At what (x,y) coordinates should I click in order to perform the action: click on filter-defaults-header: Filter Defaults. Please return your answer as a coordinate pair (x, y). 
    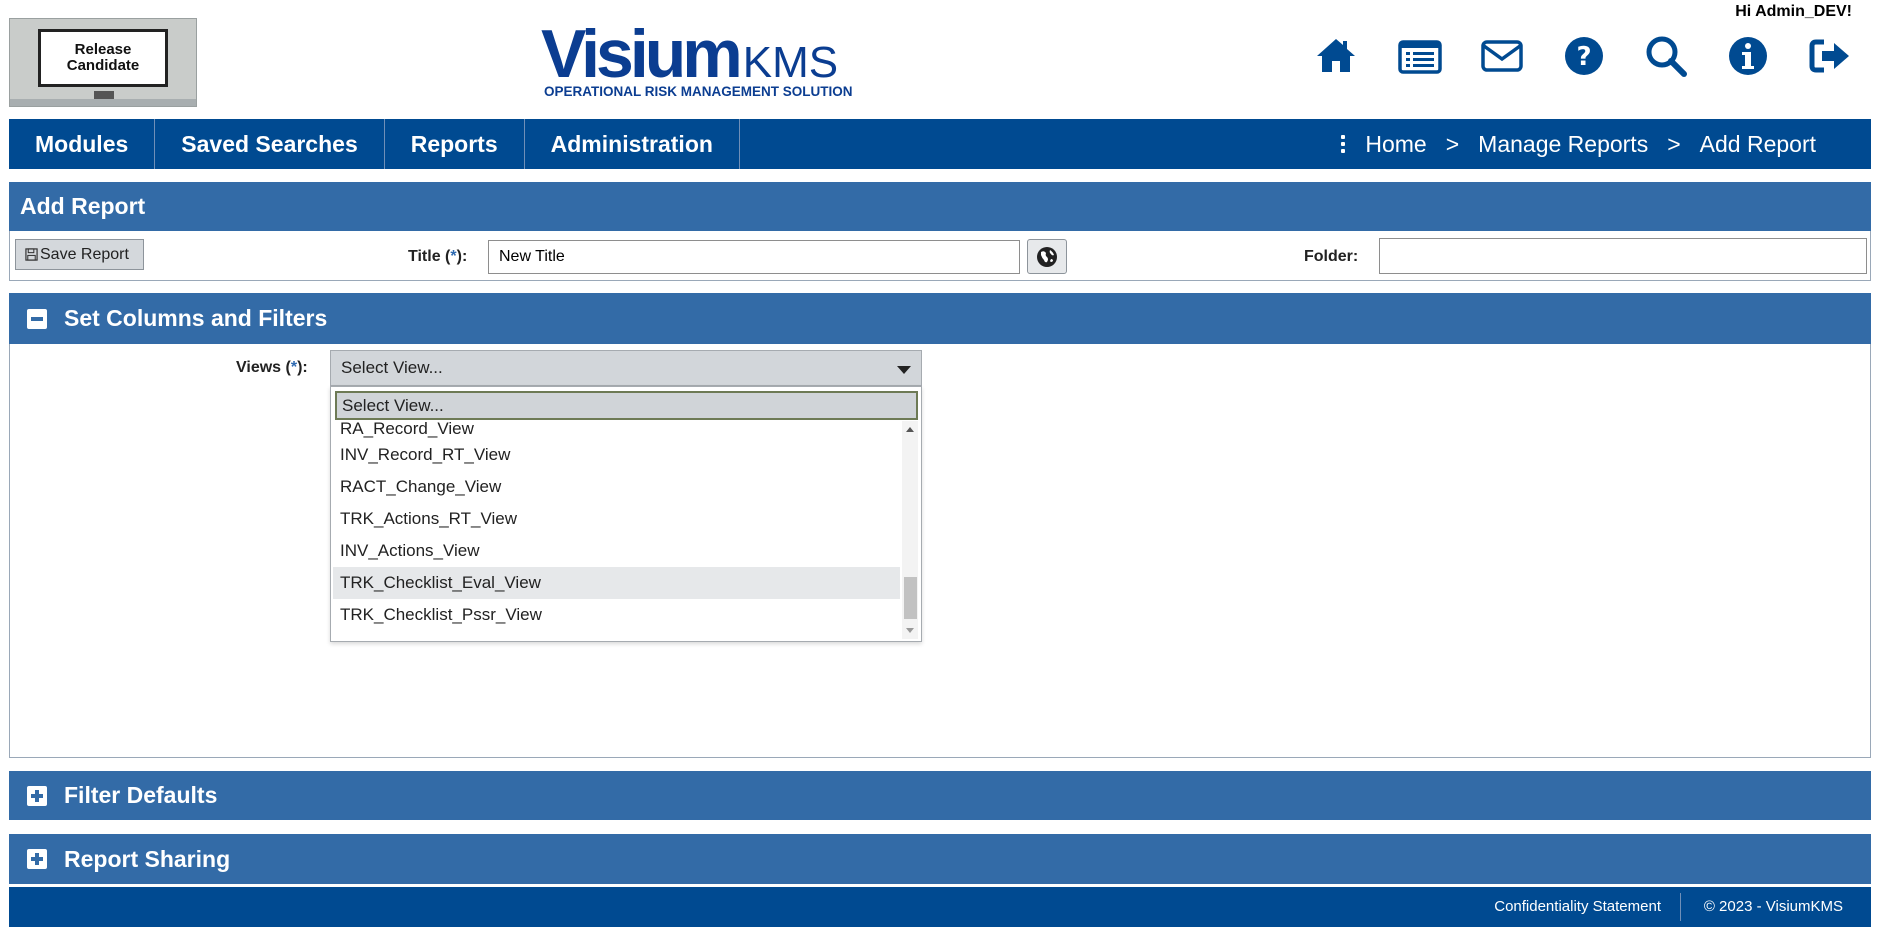
    Looking at the image, I should click on (940, 795).